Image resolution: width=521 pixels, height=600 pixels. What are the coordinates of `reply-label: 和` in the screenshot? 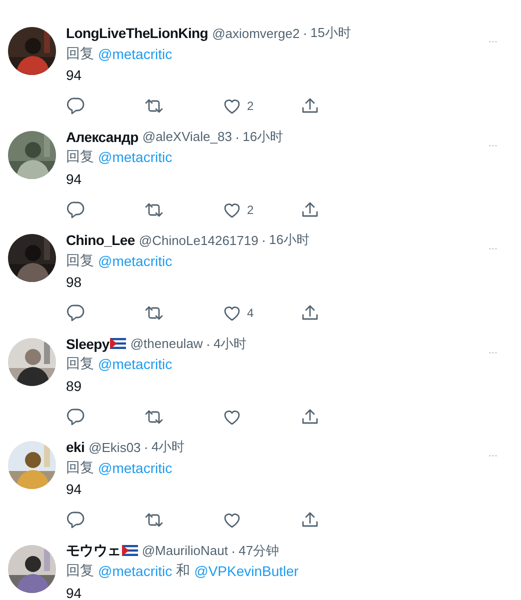 It's located at (183, 571).